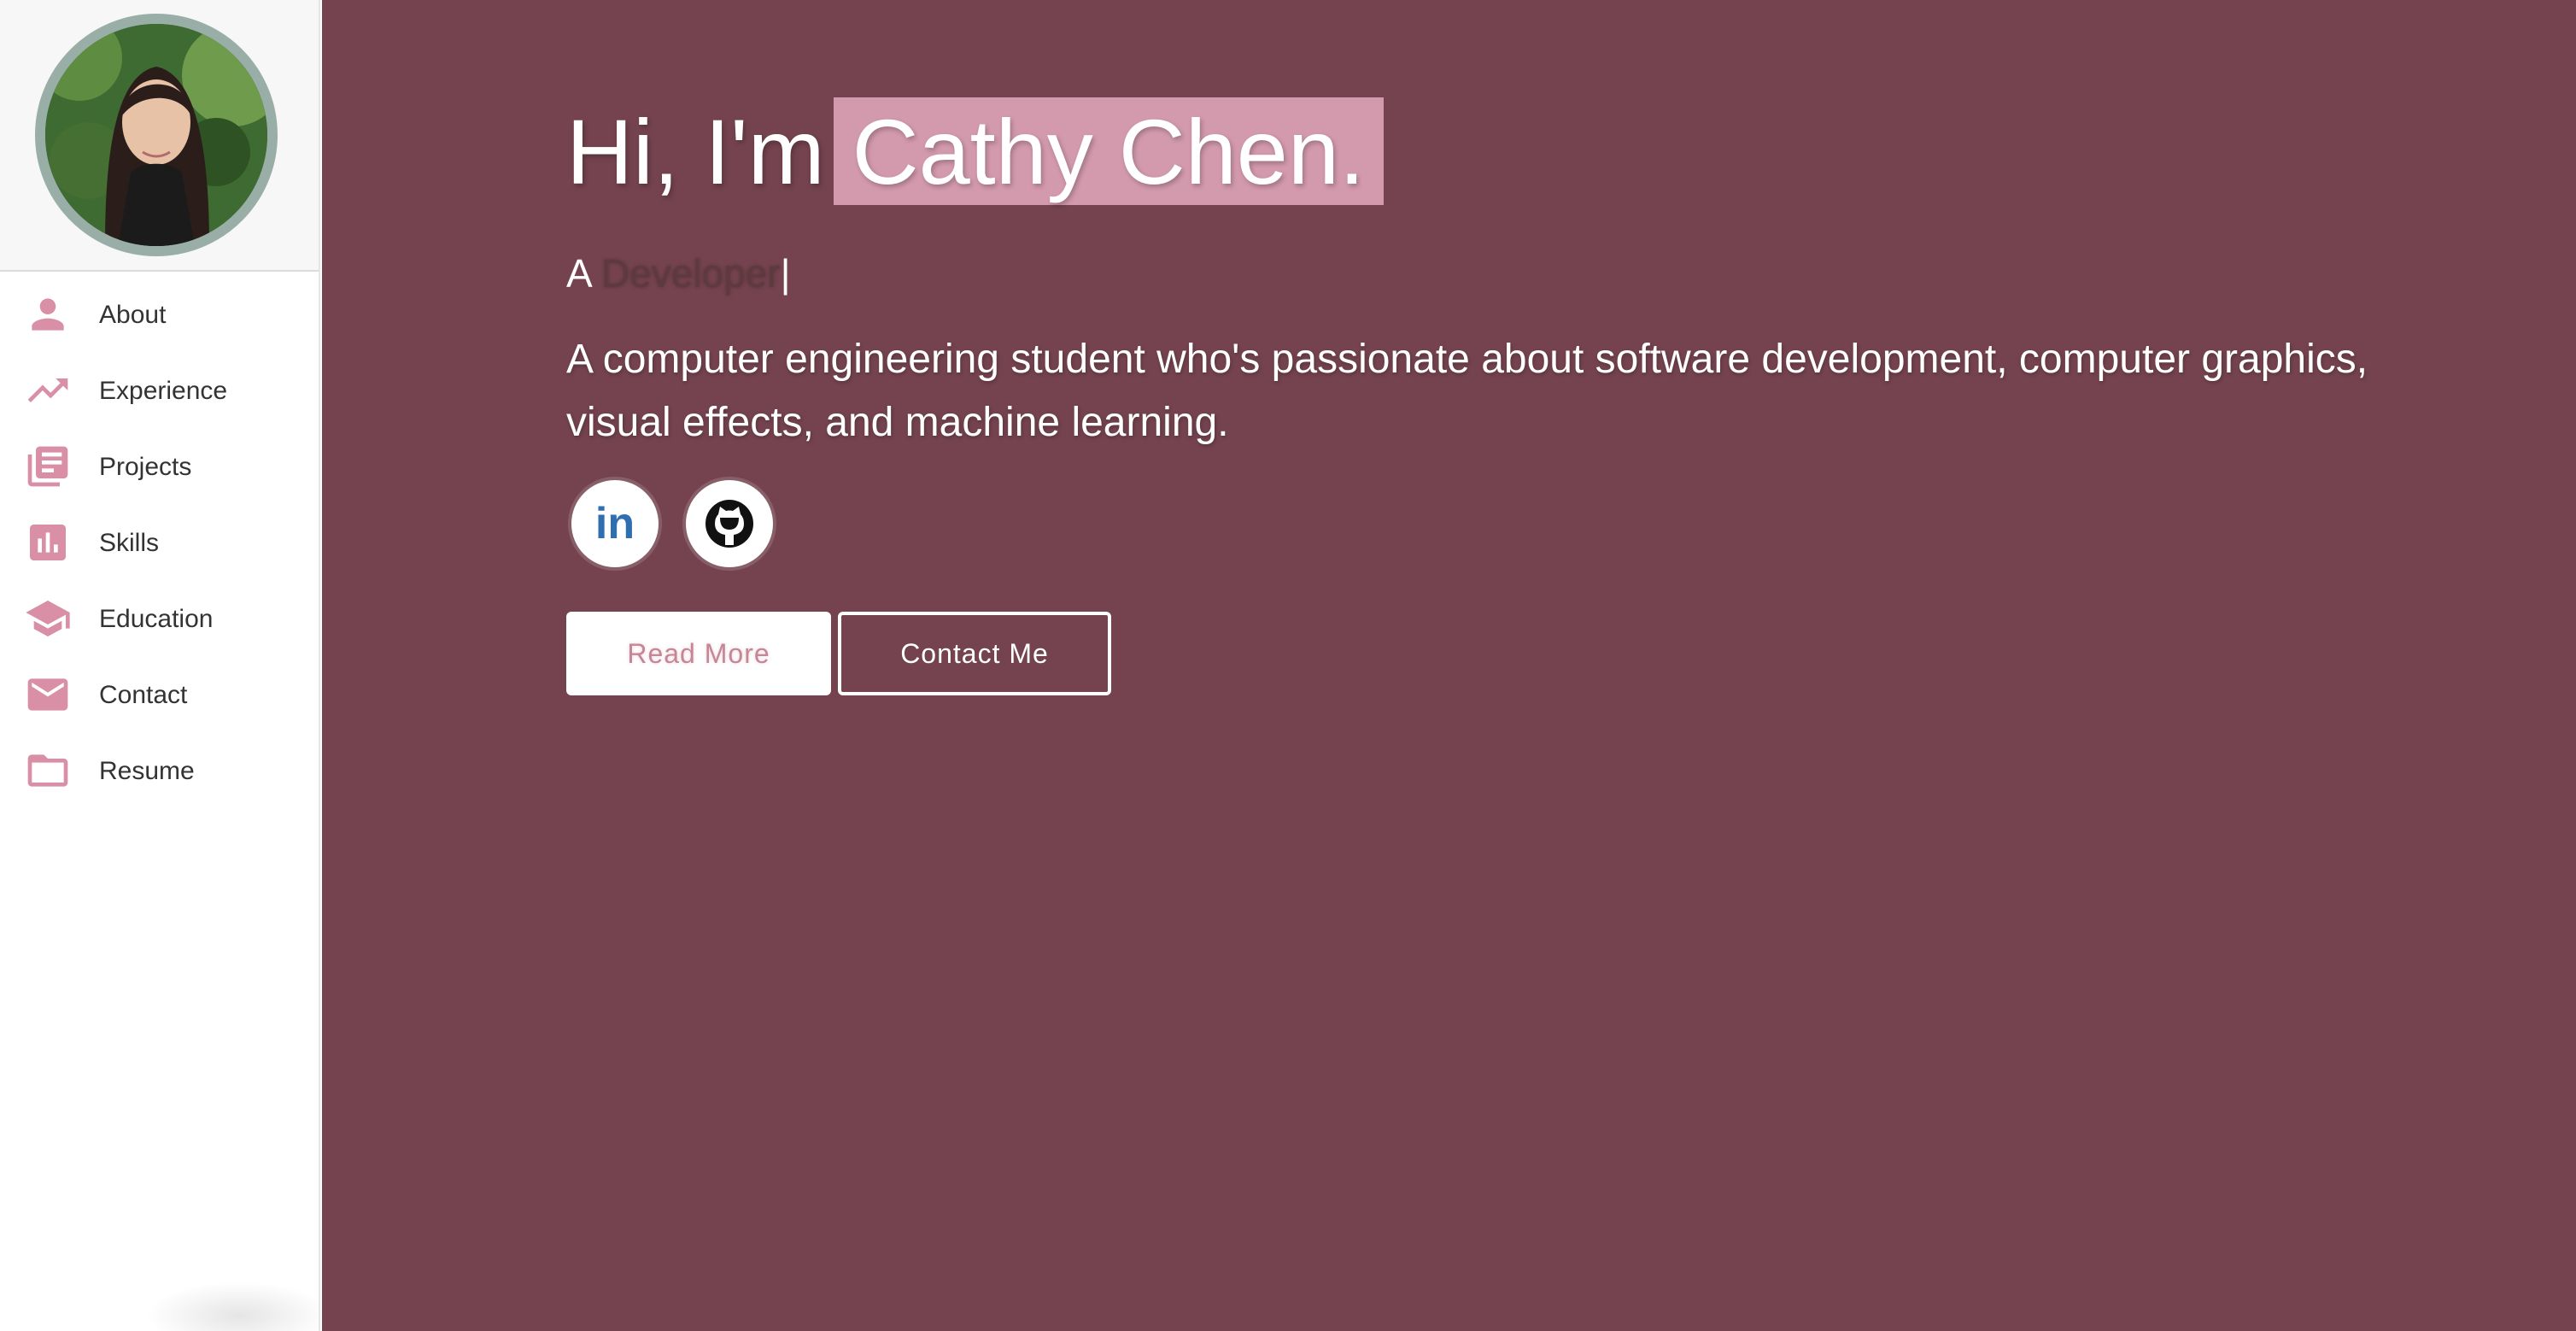 The image size is (2576, 1331). I want to click on github-button, so click(730, 523).